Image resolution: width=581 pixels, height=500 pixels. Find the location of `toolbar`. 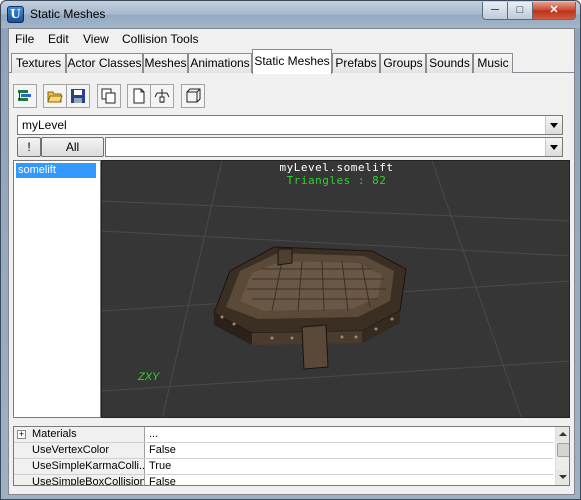

toolbar is located at coordinates (291, 96).